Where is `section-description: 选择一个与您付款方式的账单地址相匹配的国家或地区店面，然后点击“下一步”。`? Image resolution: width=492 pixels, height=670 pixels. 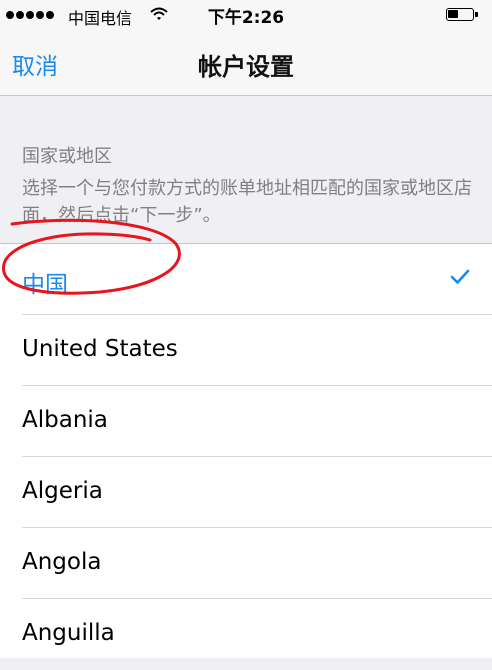
section-description: 选择一个与您付款方式的账单地址相匹配的国家或地区店面，然后点击“下一步”。 is located at coordinates (247, 202).